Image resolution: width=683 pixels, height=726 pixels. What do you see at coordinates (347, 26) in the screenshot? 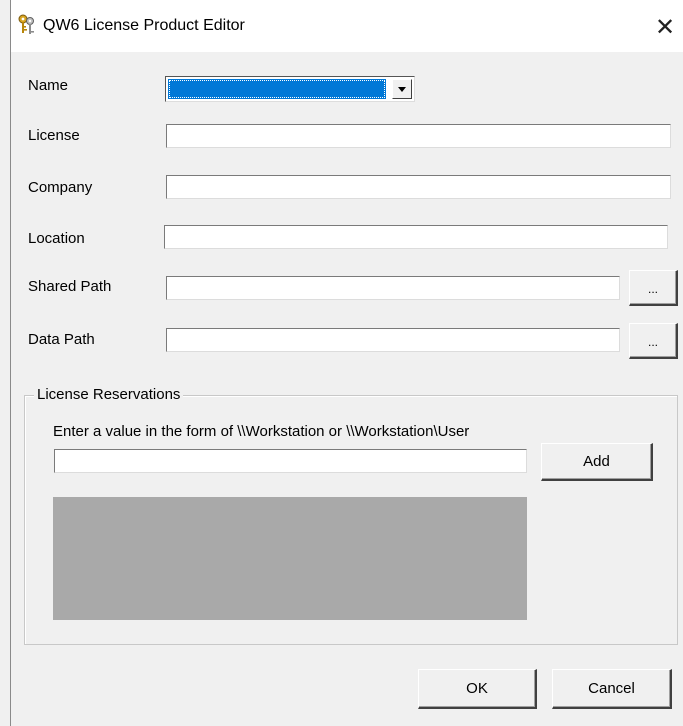
I see `title-bar: QW6 License Product Editor ✕` at bounding box center [347, 26].